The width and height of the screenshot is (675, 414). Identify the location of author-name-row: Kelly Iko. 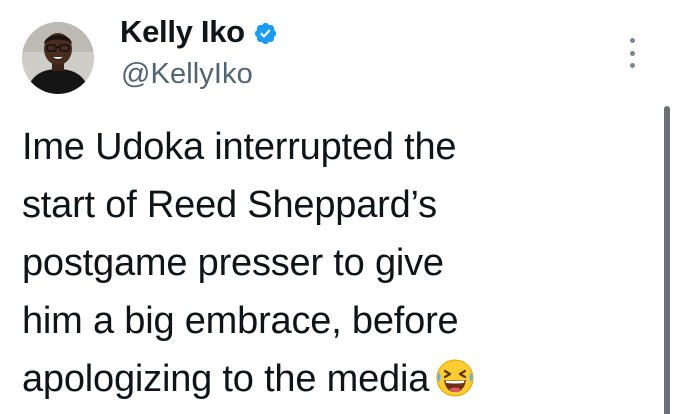
(199, 32).